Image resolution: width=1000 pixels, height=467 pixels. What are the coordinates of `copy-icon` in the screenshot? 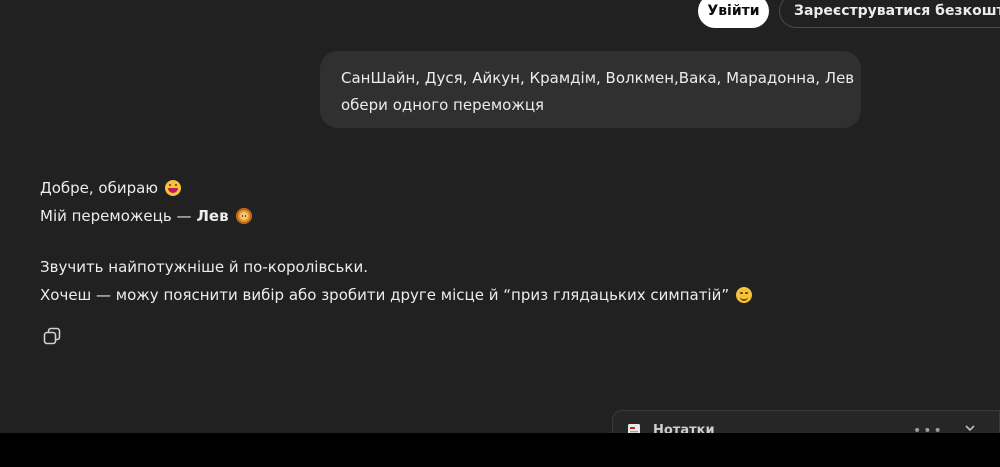 It's located at (52, 336).